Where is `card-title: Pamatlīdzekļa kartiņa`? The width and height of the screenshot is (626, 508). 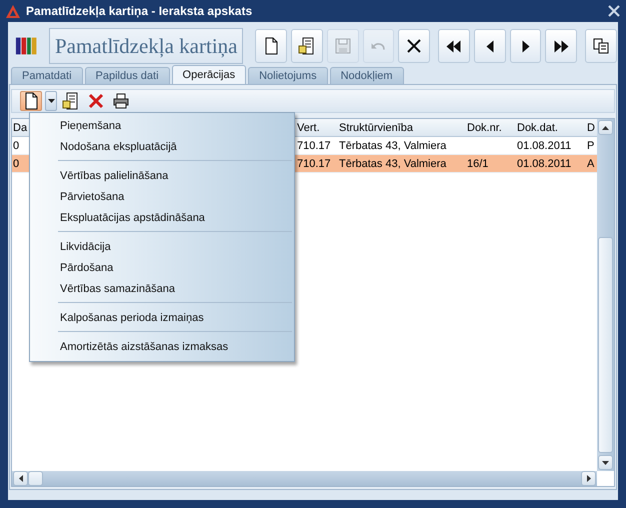 card-title: Pamatlīdzekļa kartiņa is located at coordinates (146, 46).